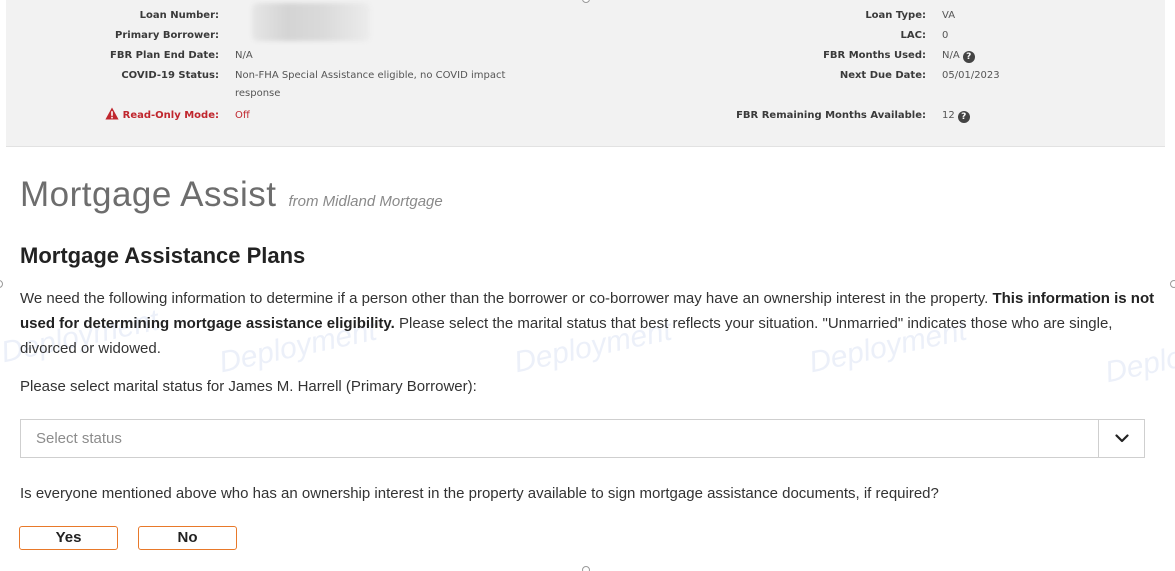 This screenshot has width=1175, height=571. What do you see at coordinates (549, 116) in the screenshot?
I see `fbr-remaining-months-row: FBR Remaining Months Available: 12?` at bounding box center [549, 116].